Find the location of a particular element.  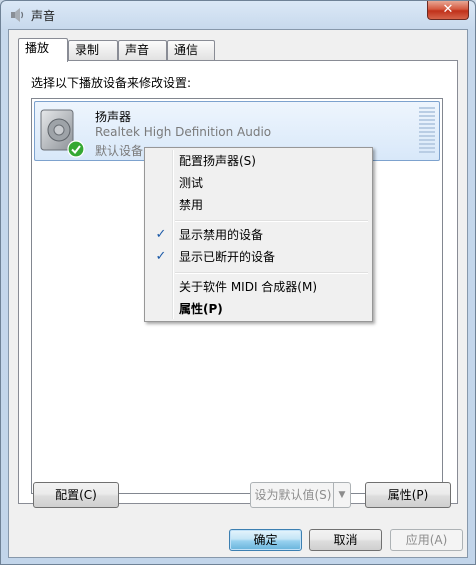

tab-recording: 录制 is located at coordinates (93, 50).